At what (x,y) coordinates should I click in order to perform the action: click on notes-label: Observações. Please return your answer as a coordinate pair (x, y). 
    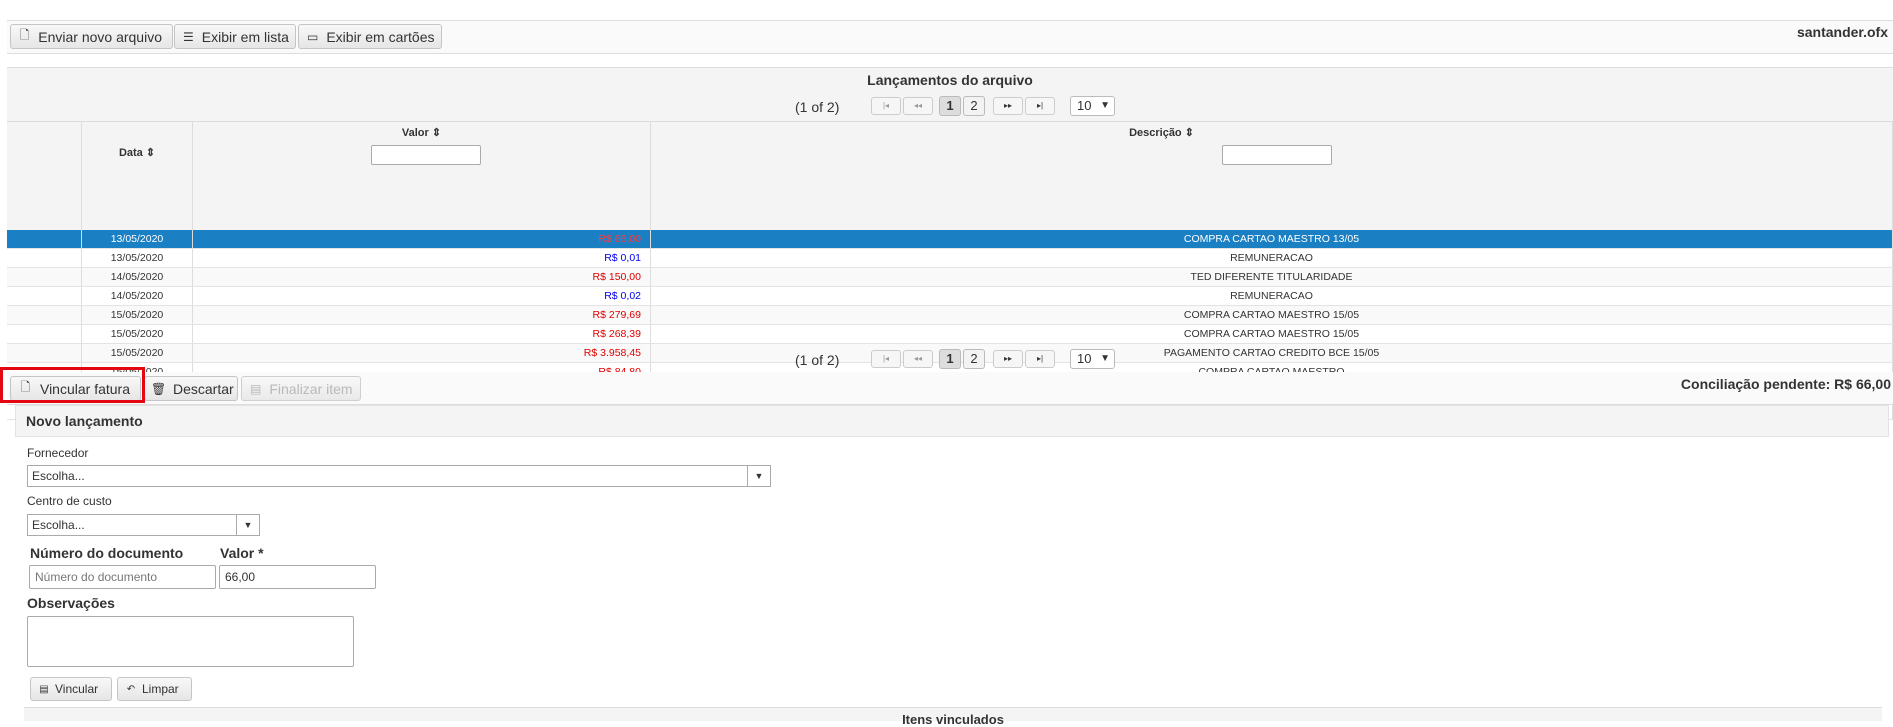
    Looking at the image, I should click on (71, 603).